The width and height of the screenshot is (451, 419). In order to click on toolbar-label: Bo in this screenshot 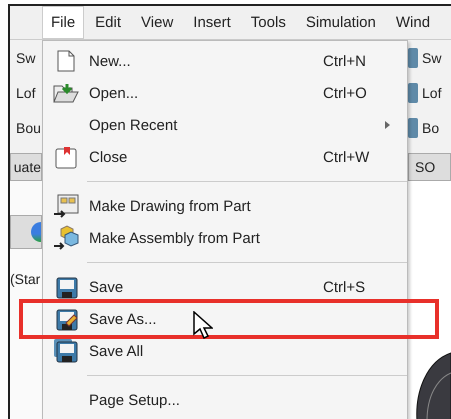, I will do `click(431, 128)`.